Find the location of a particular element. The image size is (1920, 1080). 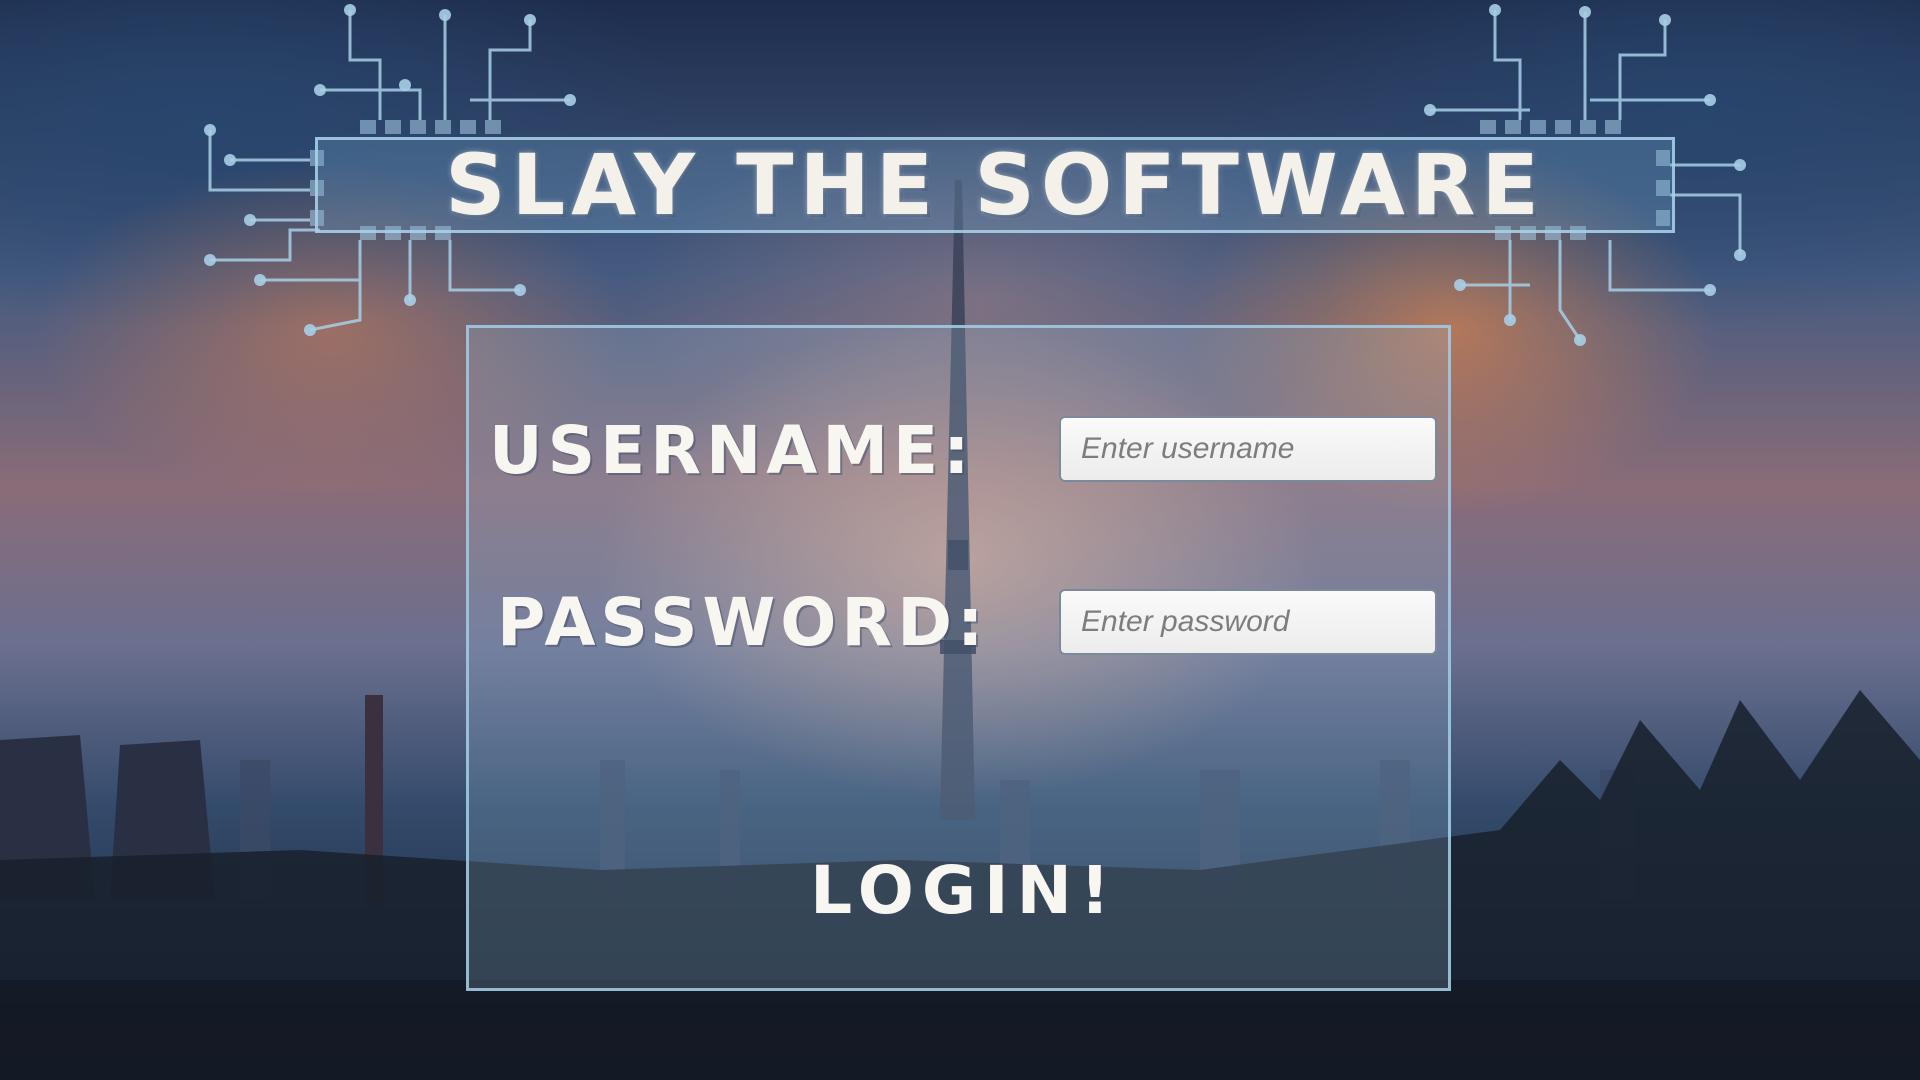

login-button: LOGIN! is located at coordinates (964, 891).